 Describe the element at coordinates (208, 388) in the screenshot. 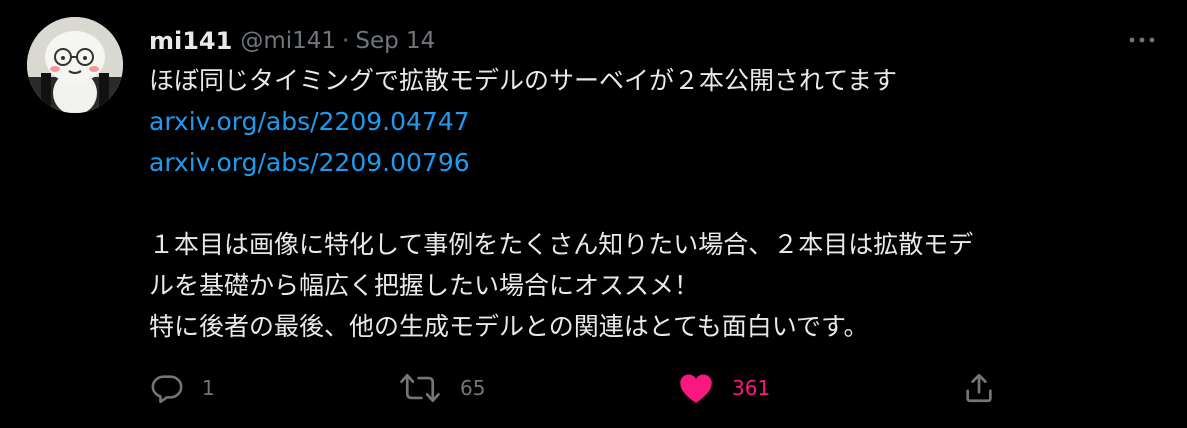

I see `reply-count: 1` at that location.